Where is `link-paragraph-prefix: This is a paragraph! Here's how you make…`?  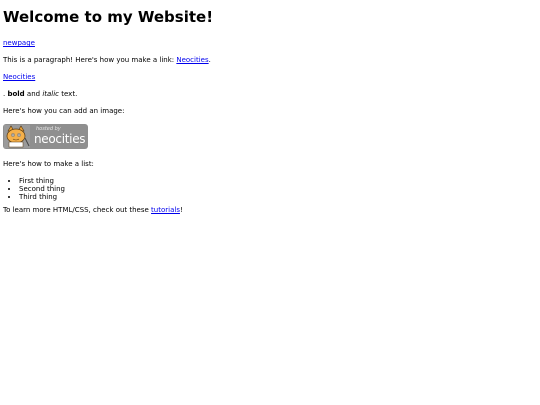 link-paragraph-prefix: This is a paragraph! Here's how you make… is located at coordinates (90, 60).